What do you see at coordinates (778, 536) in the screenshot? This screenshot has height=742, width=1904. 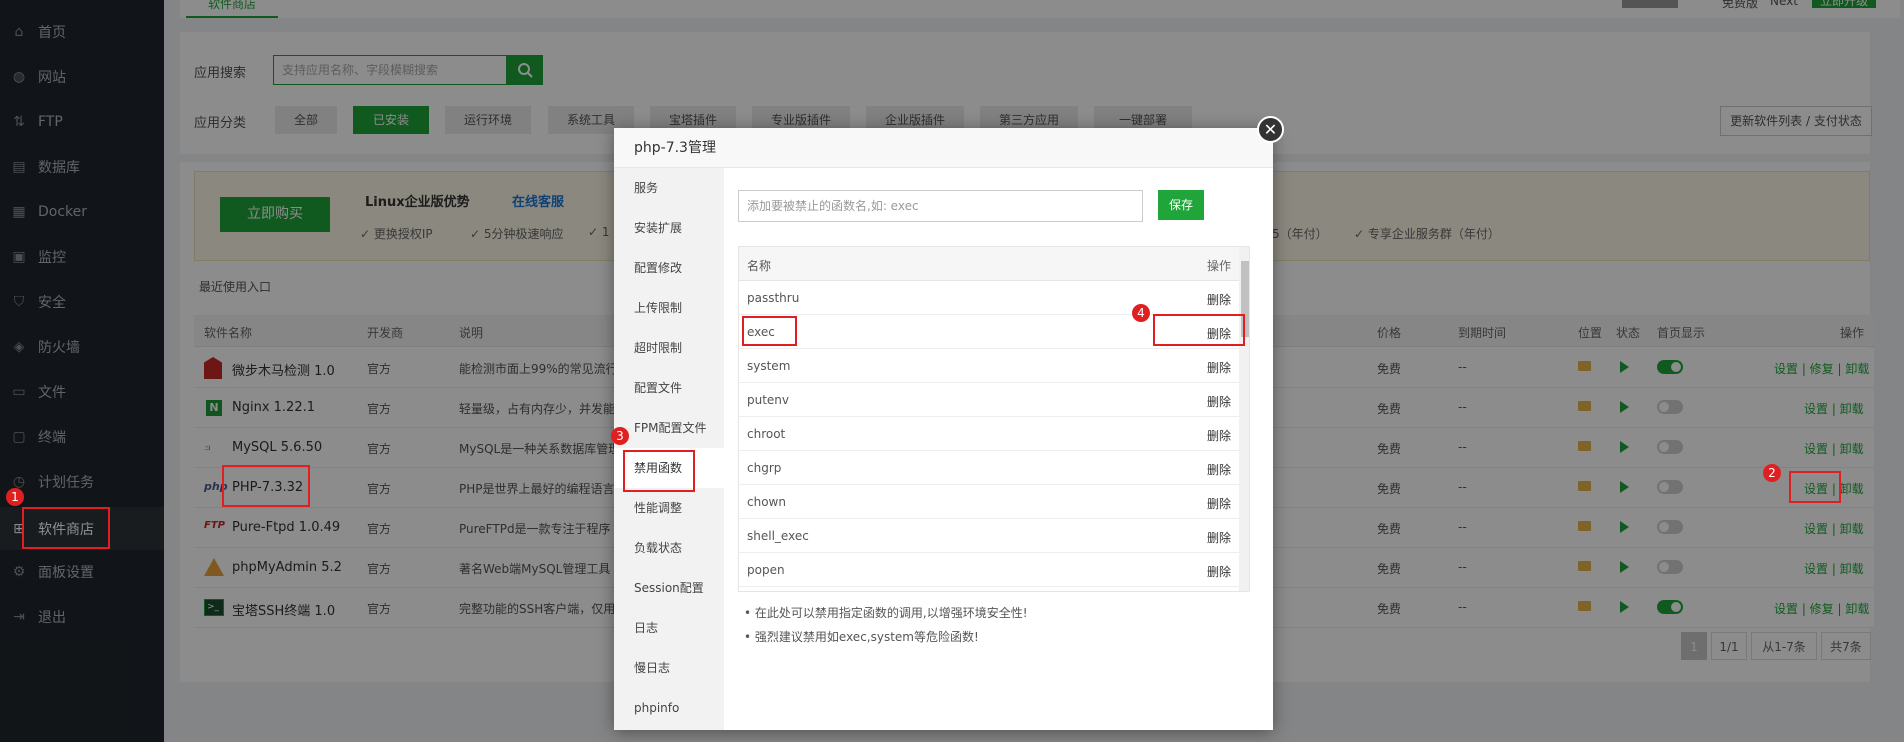 I see `function-name: shell_exec` at bounding box center [778, 536].